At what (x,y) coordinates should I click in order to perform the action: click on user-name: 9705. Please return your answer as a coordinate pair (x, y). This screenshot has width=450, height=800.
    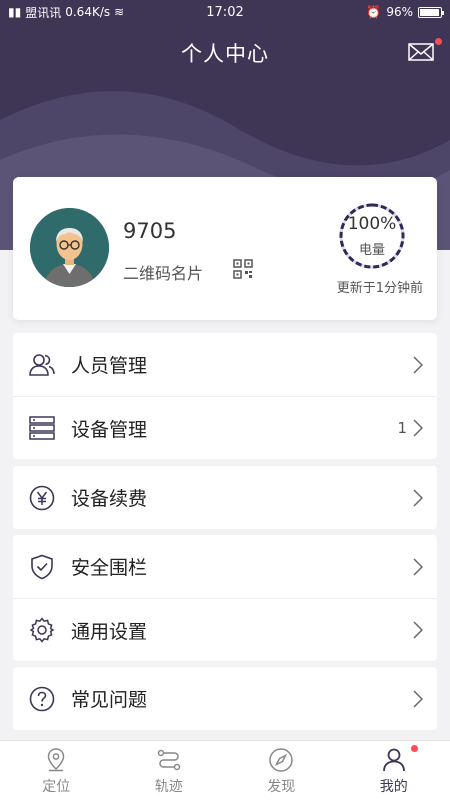
    Looking at the image, I should click on (150, 231).